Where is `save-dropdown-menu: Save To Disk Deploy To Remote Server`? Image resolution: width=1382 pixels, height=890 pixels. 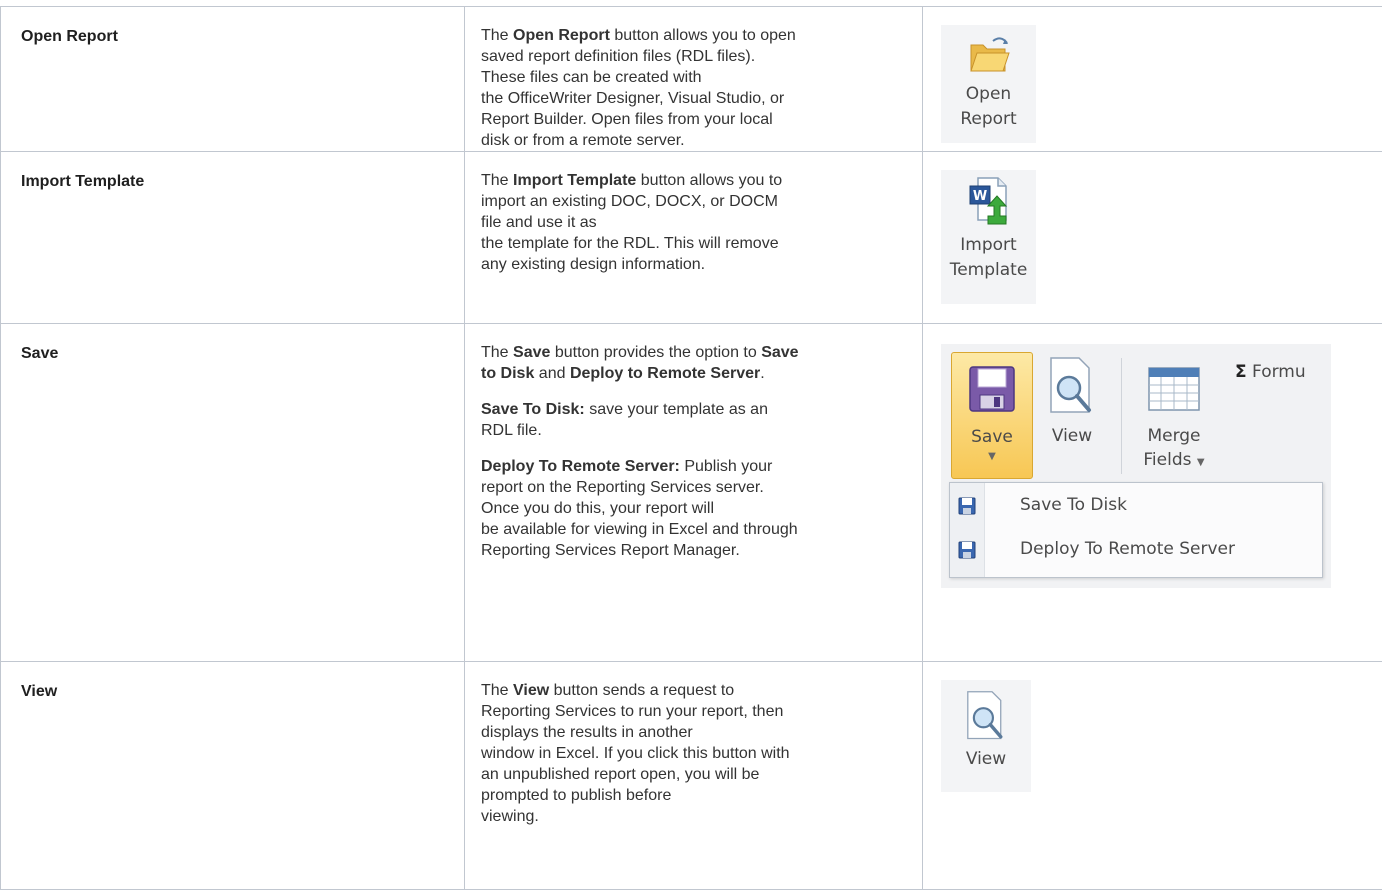 save-dropdown-menu: Save To Disk Deploy To Remote Server is located at coordinates (1136, 530).